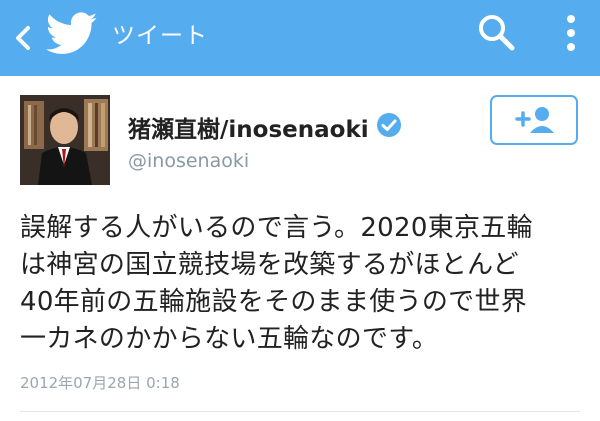 Image resolution: width=600 pixels, height=421 pixels. What do you see at coordinates (229, 339) in the screenshot?
I see `tweet-text-line: 一カネのかからない五輪なのです。` at bounding box center [229, 339].